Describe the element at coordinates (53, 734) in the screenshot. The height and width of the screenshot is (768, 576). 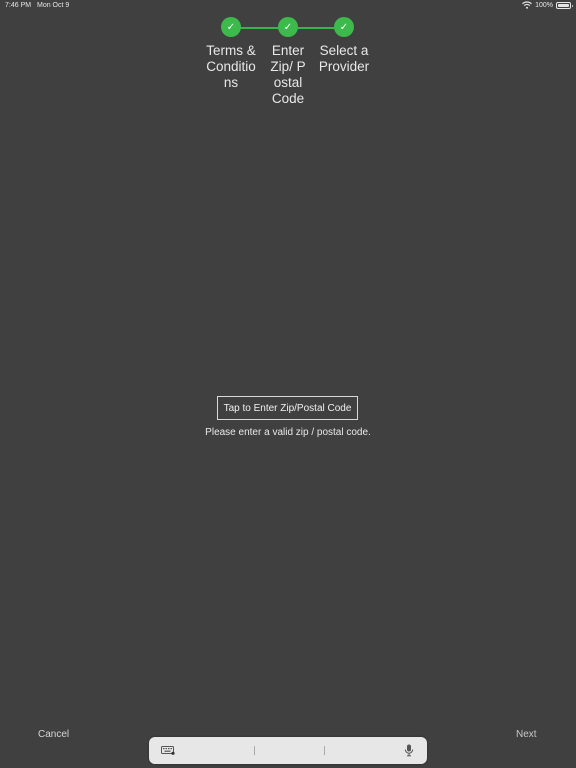
I see `cancel-button: Cancel` at that location.